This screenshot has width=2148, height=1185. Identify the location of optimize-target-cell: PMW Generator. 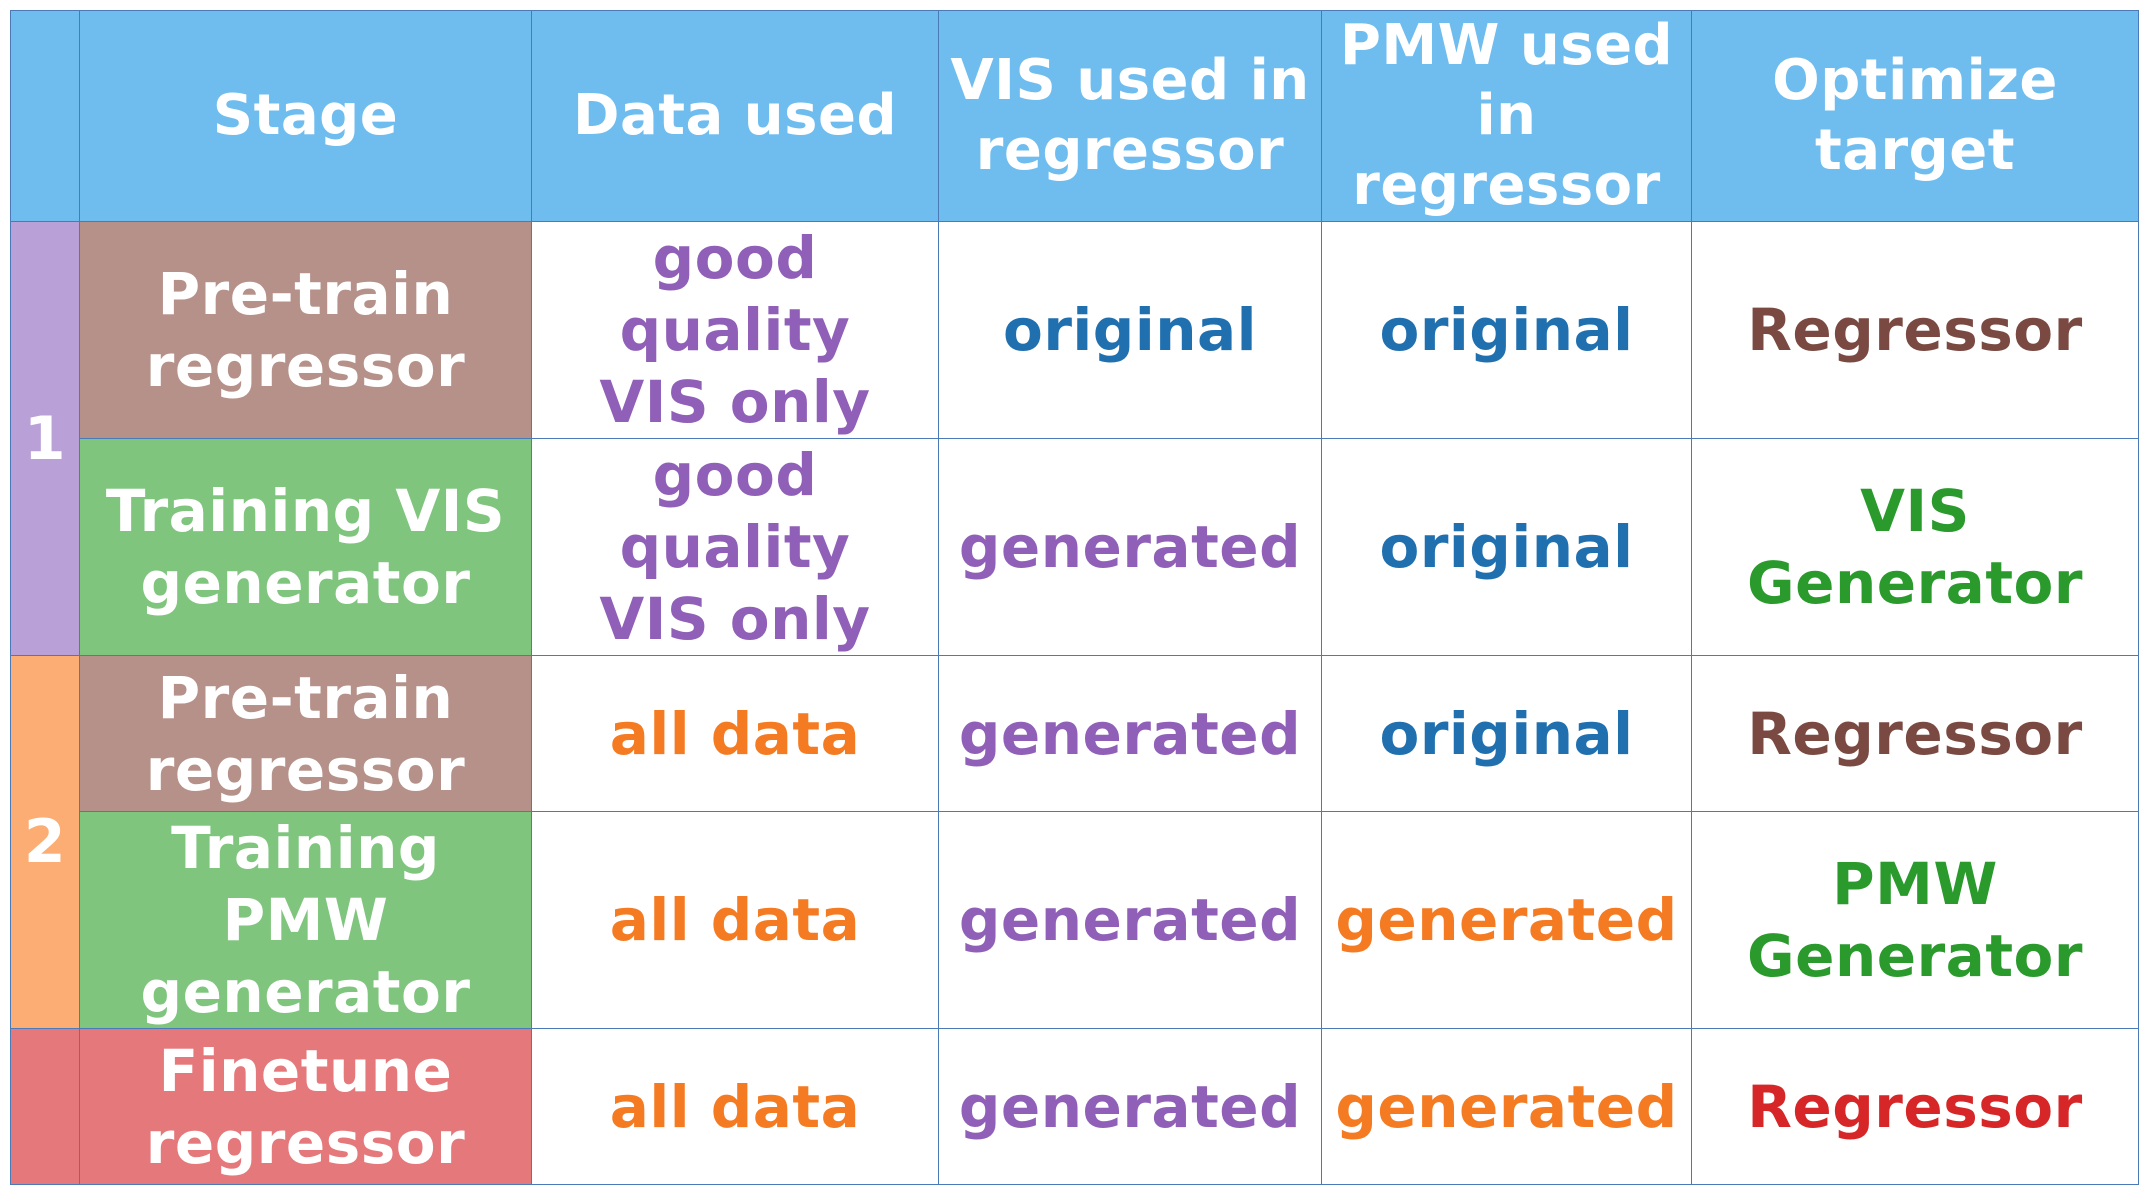
(1915, 920).